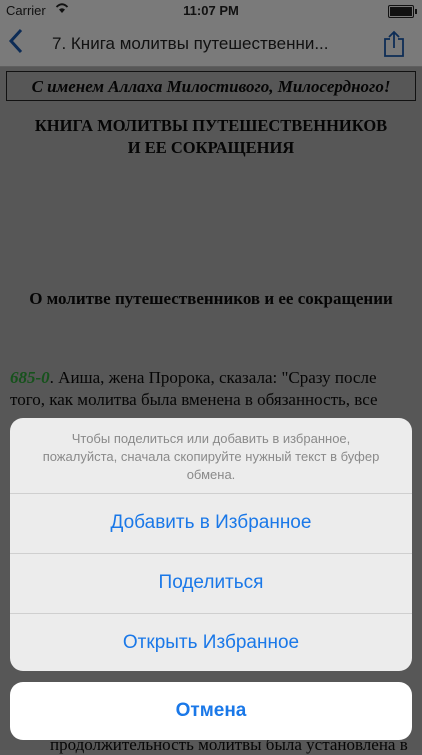  What do you see at coordinates (402, 11) in the screenshot?
I see `battery-icon` at bounding box center [402, 11].